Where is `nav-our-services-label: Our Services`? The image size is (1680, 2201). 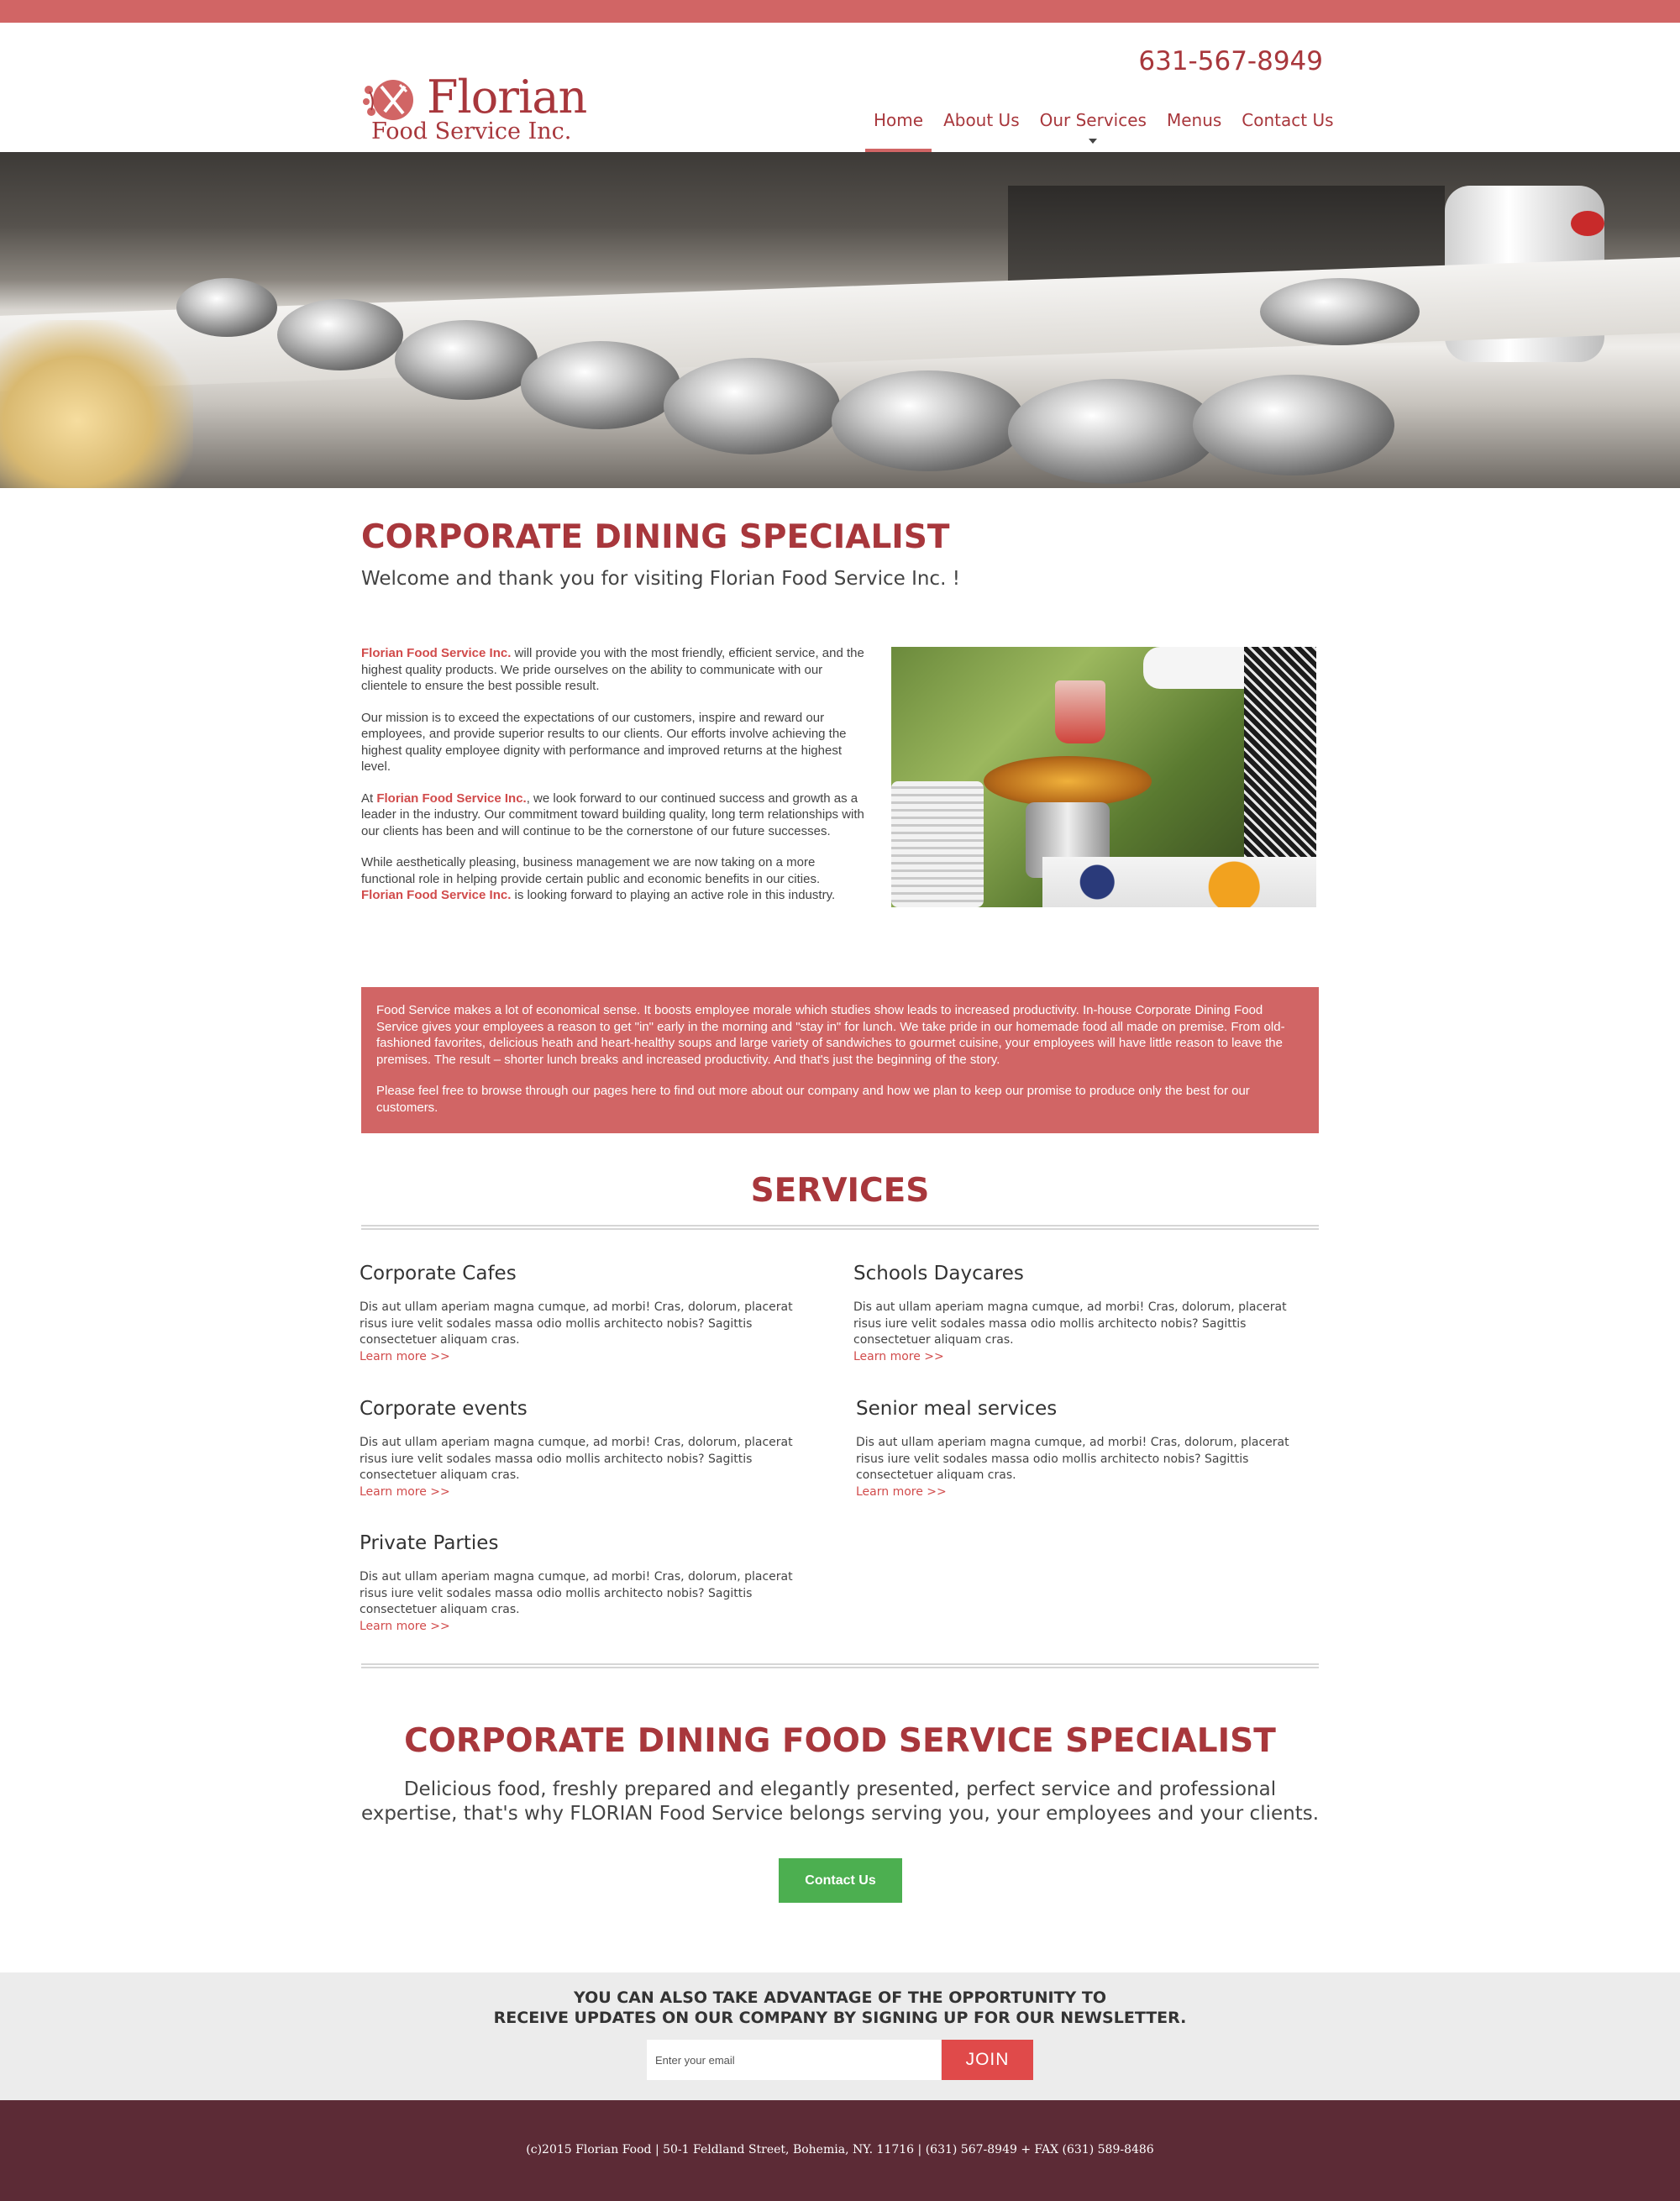
nav-our-services-label: Our Services is located at coordinates (1093, 120).